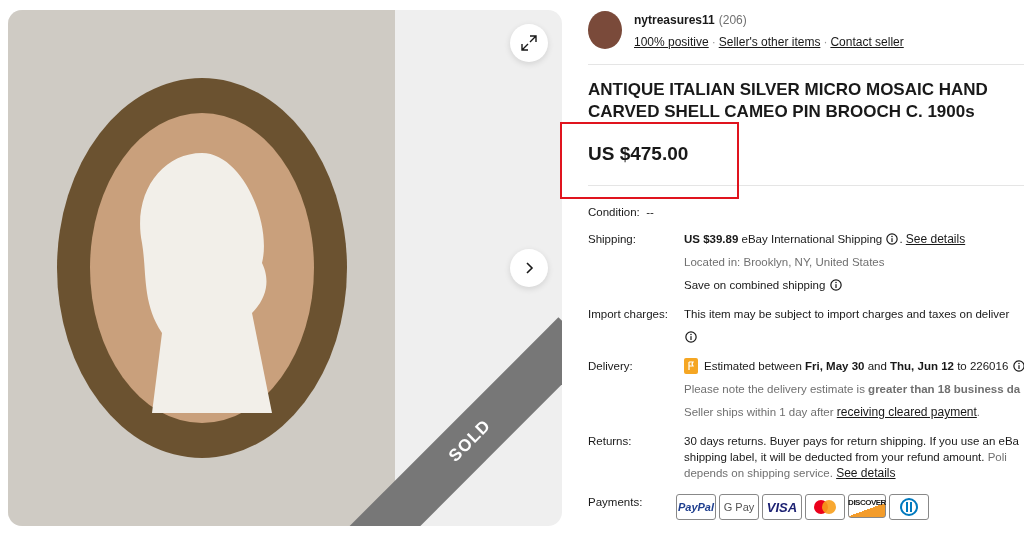 Image resolution: width=1024 pixels, height=534 pixels. Describe the element at coordinates (691, 366) in the screenshot. I see `flag-icon` at that location.